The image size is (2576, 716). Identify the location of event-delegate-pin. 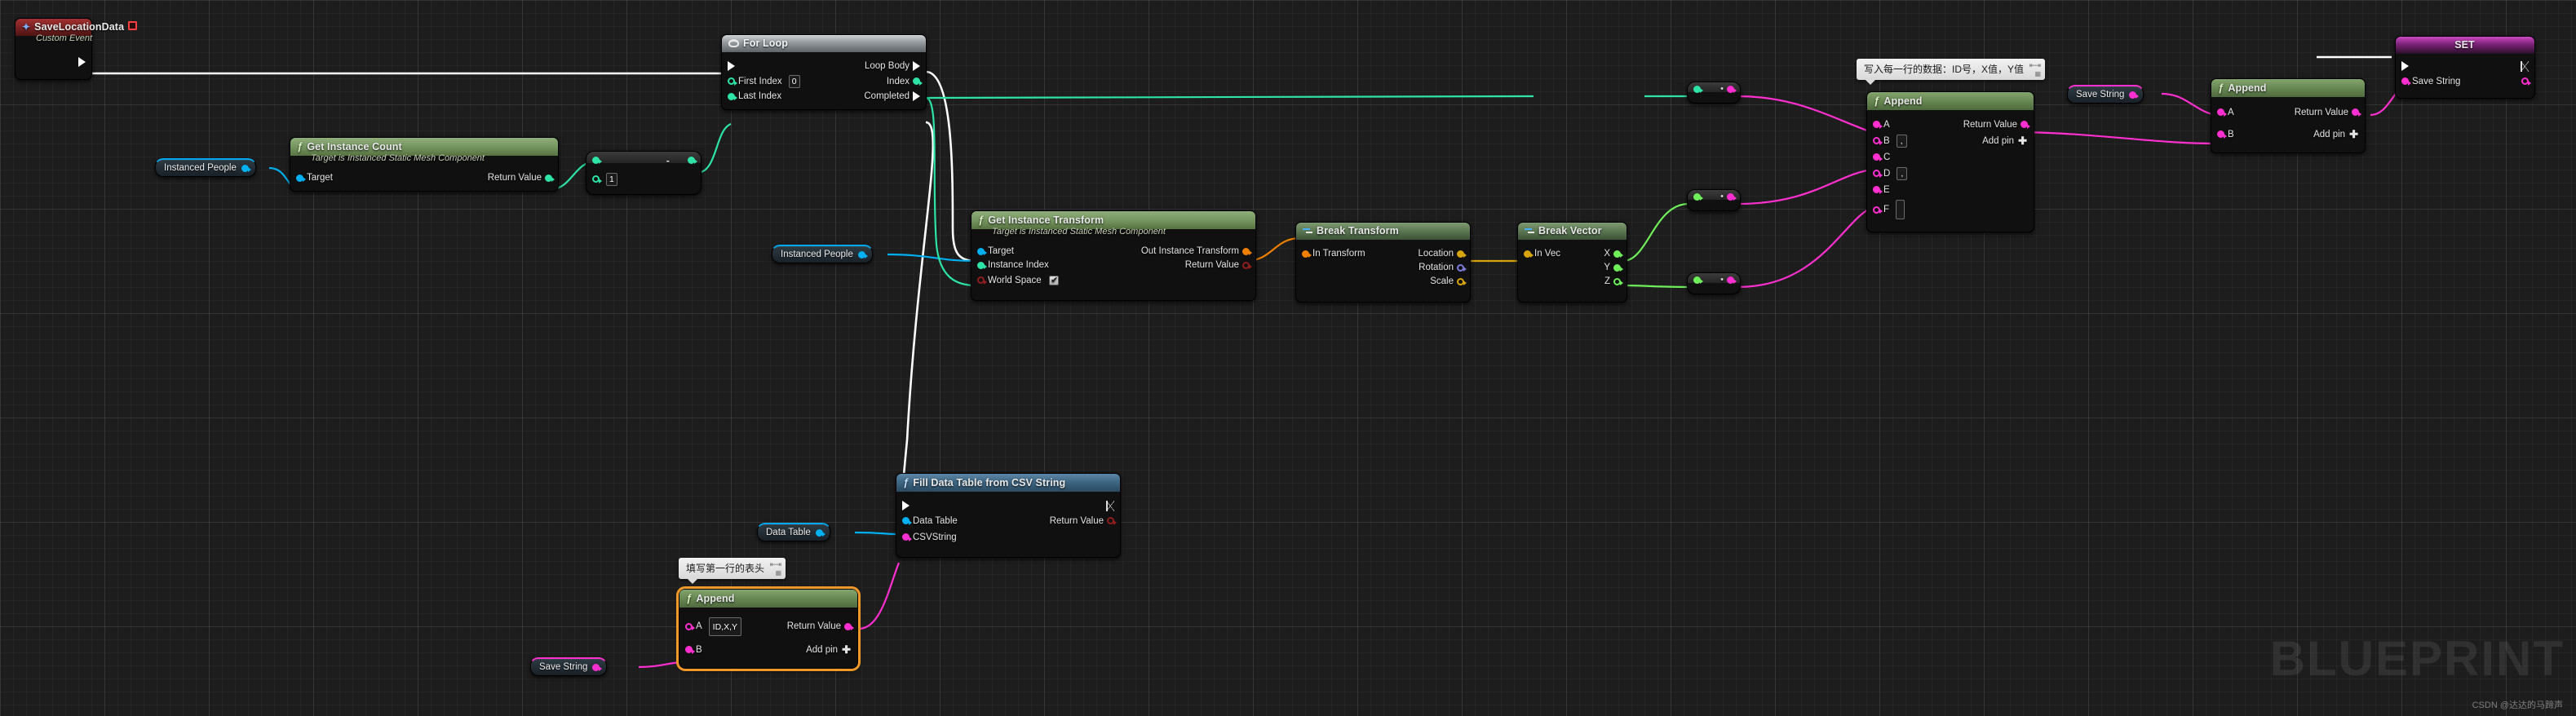
(133, 25).